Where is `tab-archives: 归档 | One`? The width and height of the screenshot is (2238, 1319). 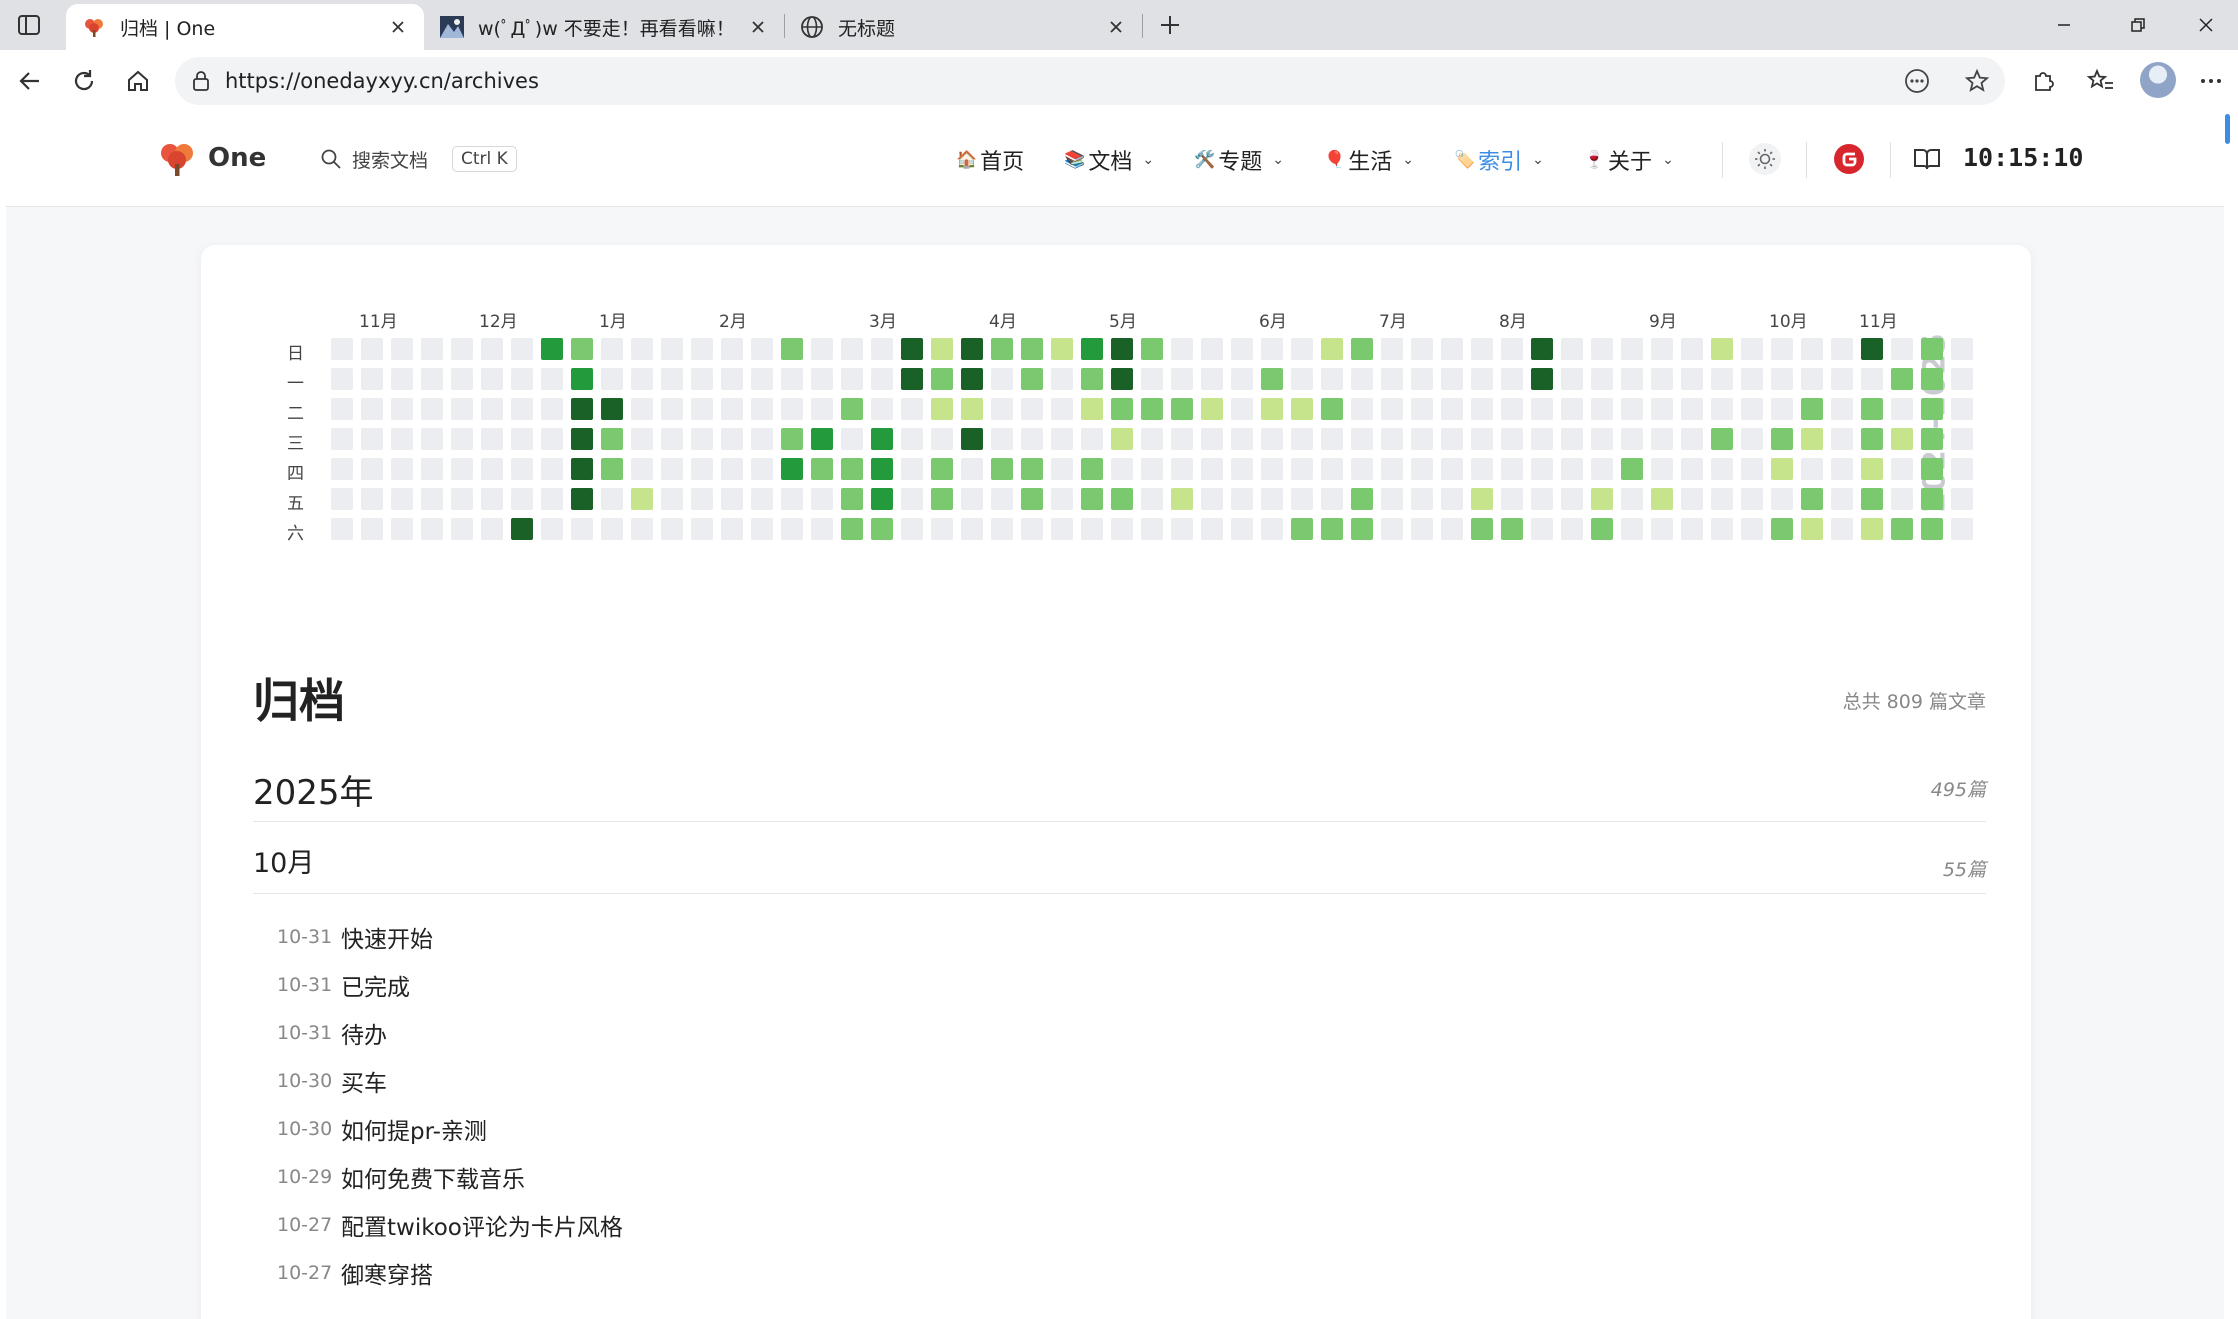
tab-archives: 归档 | One is located at coordinates (245, 27).